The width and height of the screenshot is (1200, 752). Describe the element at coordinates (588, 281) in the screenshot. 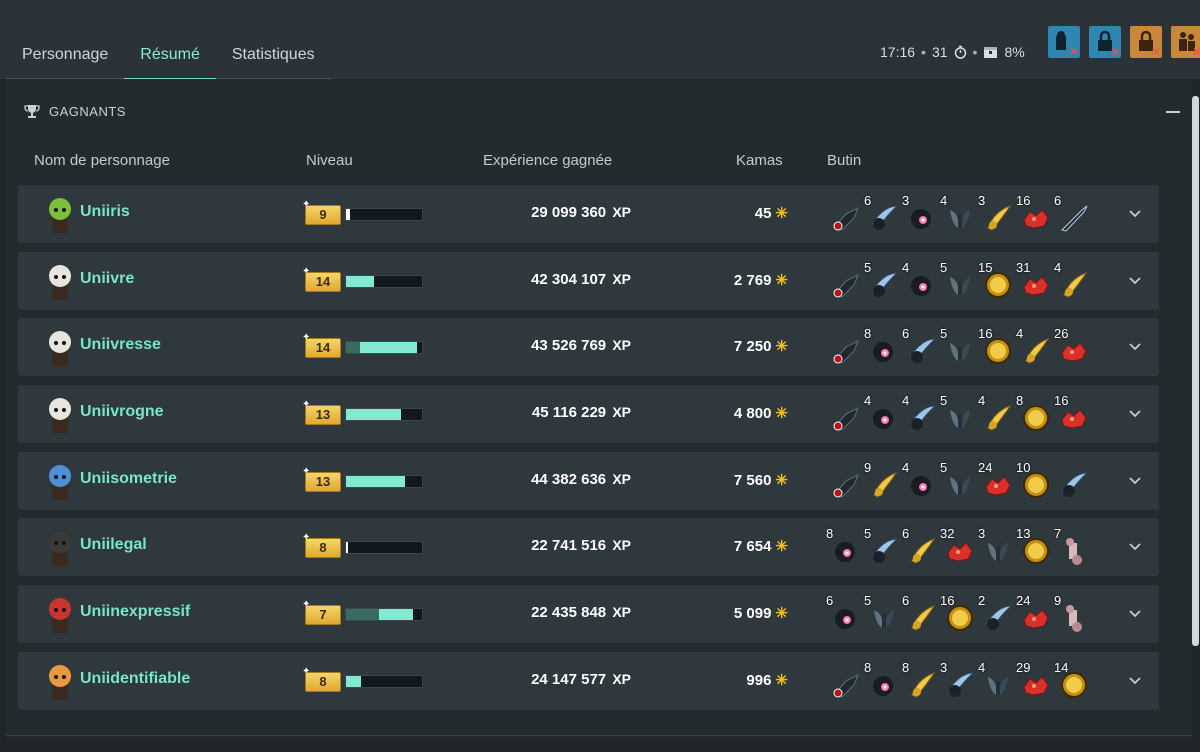

I see `player-row: Uniivre 14 42 304 107 XP 2 769✳ 5 4 5 15 31 4` at that location.